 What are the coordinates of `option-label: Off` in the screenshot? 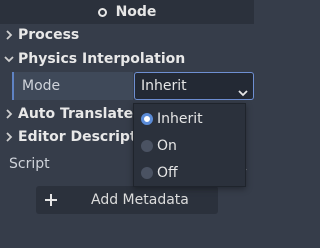 It's located at (167, 173).